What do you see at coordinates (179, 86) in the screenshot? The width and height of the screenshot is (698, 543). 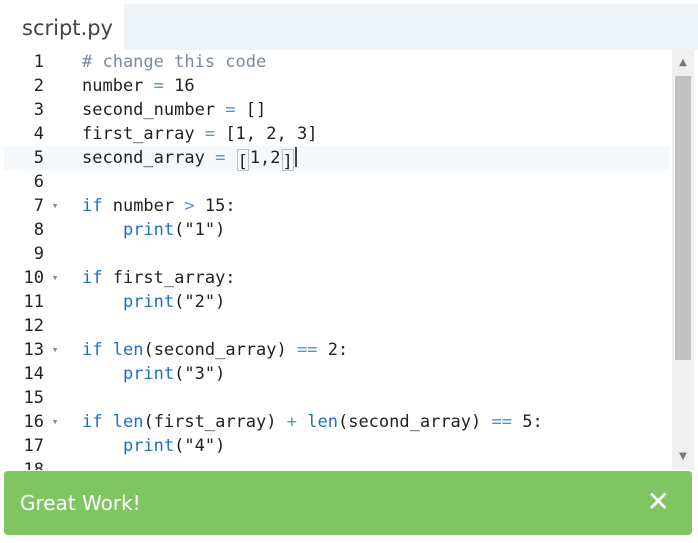 I see `code-token: 16` at bounding box center [179, 86].